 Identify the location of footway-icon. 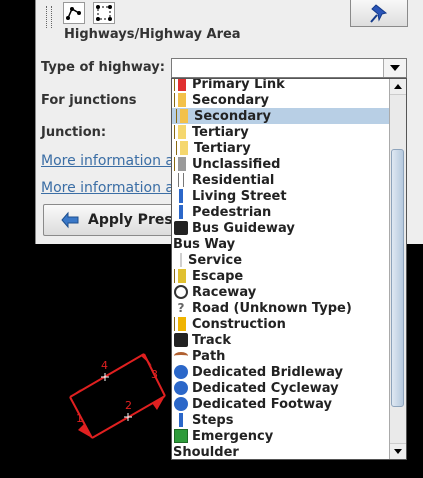
(181, 404).